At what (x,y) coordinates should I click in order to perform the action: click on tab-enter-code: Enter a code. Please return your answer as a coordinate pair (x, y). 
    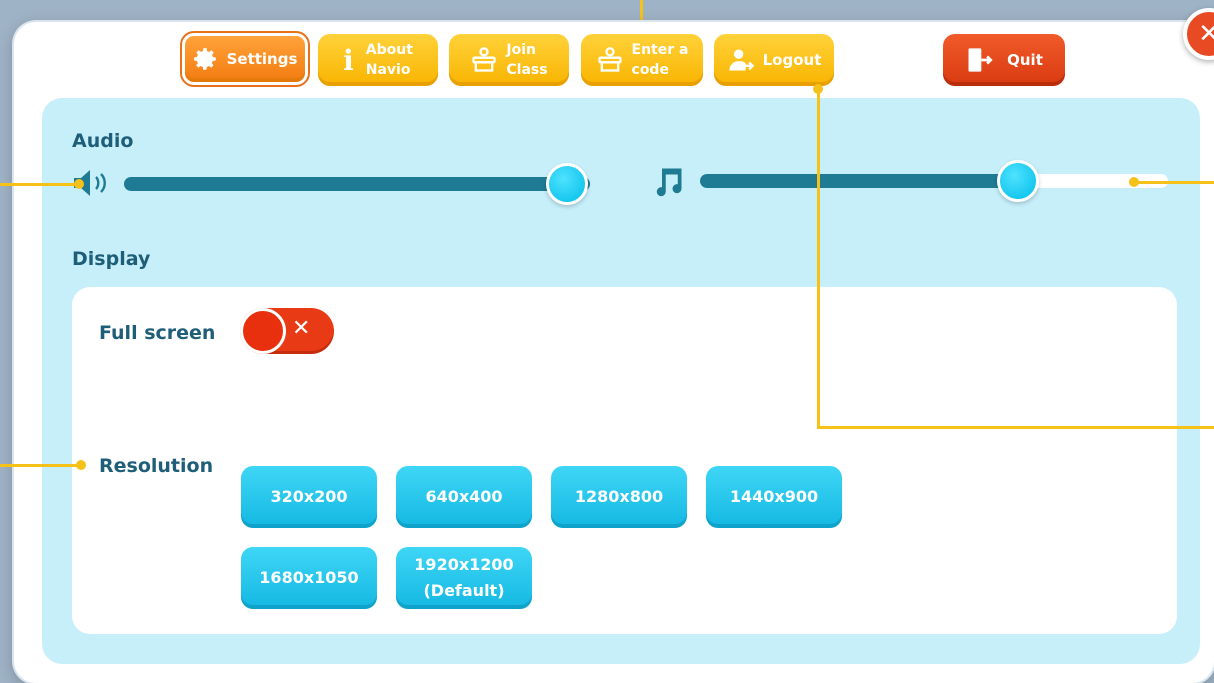
    Looking at the image, I should click on (642, 60).